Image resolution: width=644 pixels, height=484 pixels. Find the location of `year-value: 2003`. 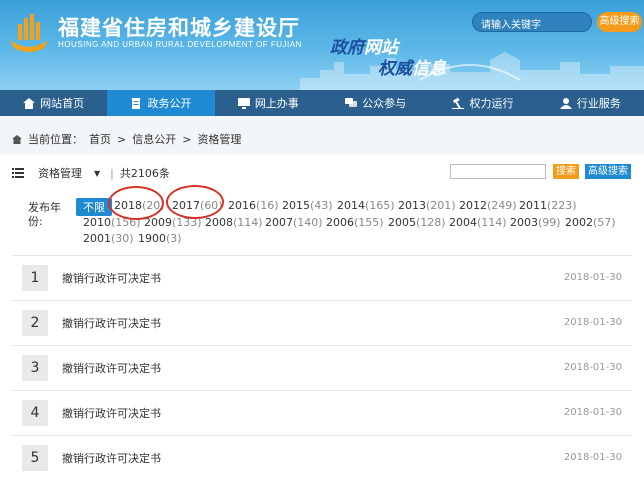

year-value: 2003 is located at coordinates (524, 222).